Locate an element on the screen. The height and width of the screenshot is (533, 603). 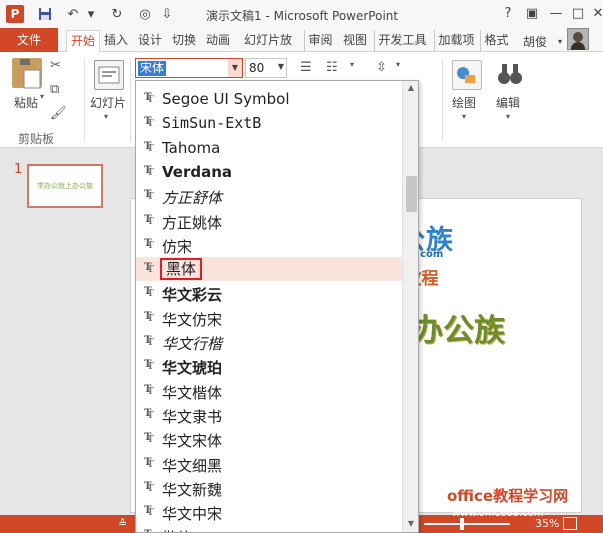
clipboard-group-label: 剪贴板 is located at coordinates (36, 139).